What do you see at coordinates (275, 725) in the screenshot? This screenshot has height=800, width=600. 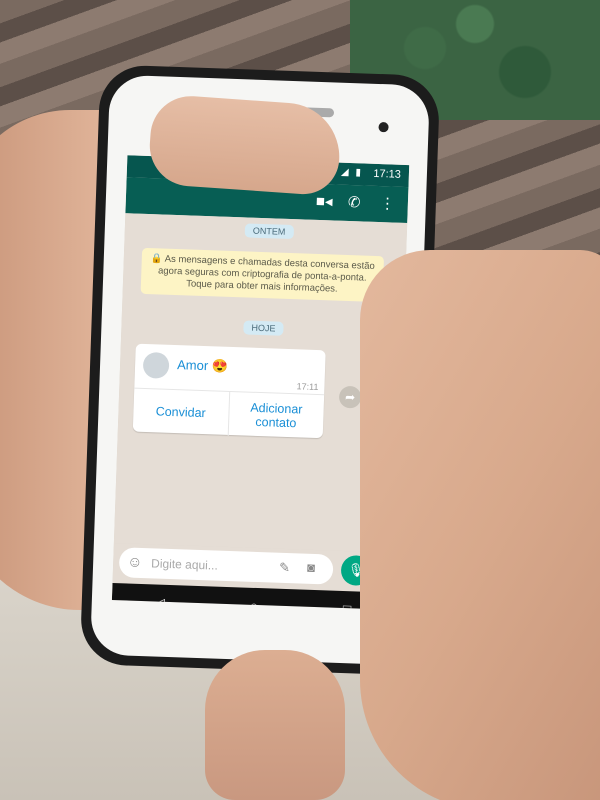 I see `bottom-finger` at bounding box center [275, 725].